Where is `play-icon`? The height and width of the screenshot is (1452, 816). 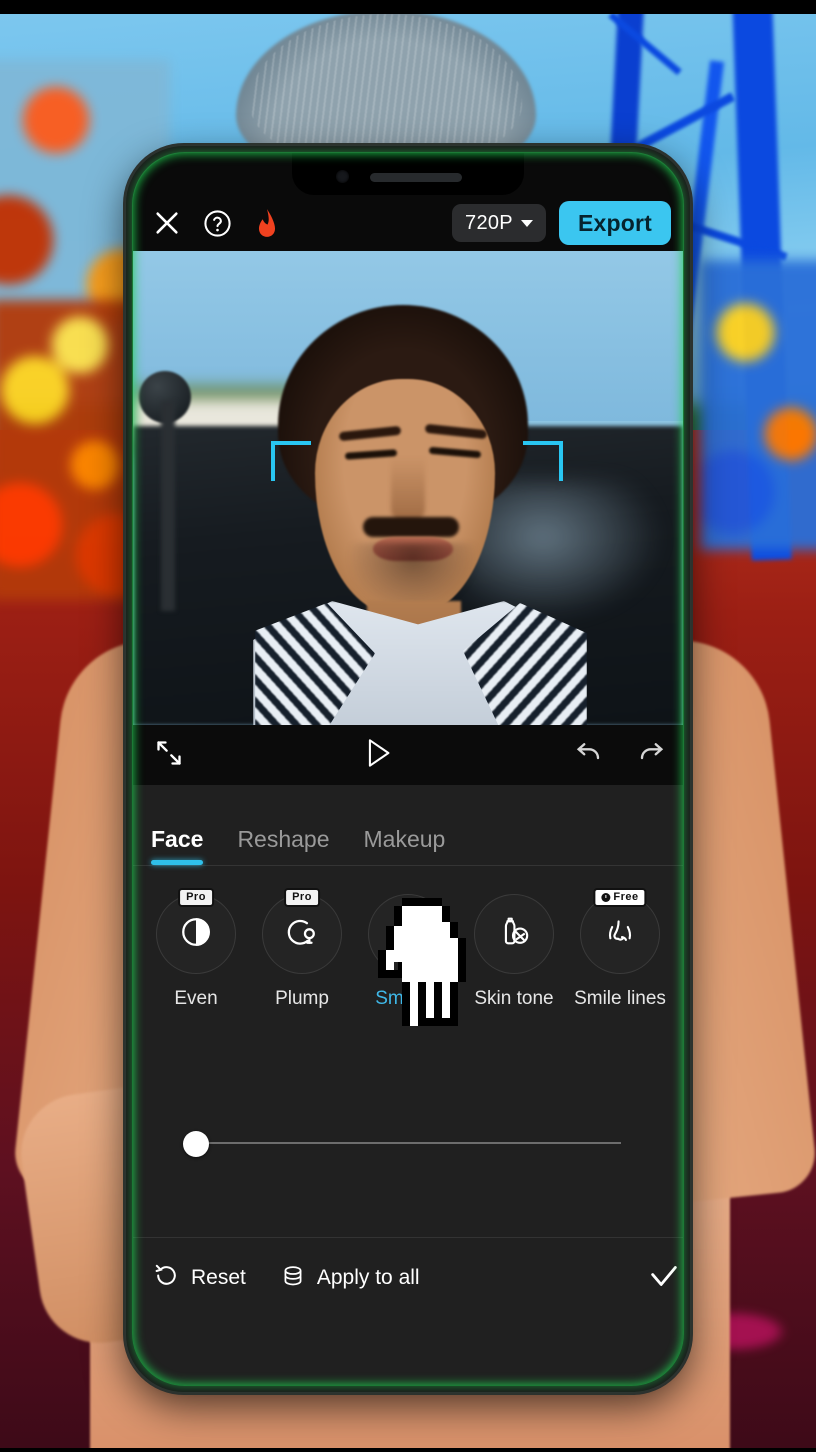
play-icon is located at coordinates (378, 755).